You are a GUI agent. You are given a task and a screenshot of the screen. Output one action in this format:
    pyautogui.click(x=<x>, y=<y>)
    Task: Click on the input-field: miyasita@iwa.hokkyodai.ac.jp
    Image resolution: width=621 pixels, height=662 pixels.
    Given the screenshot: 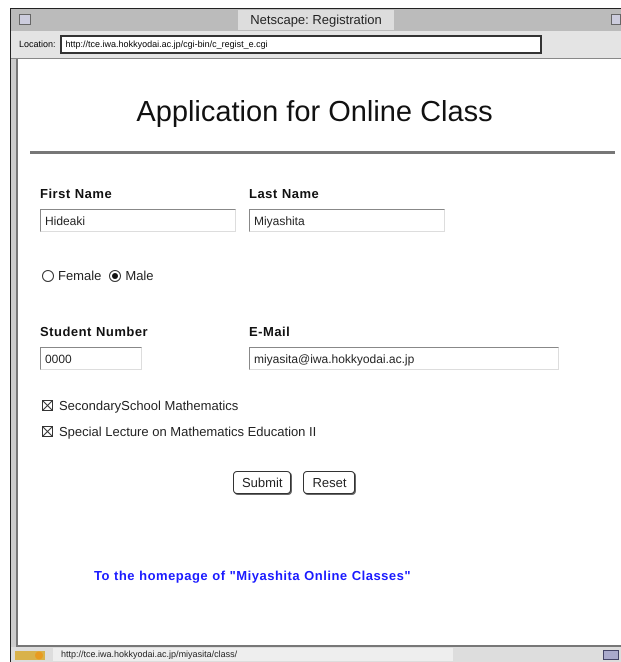 What is the action you would take?
    pyautogui.click(x=404, y=358)
    